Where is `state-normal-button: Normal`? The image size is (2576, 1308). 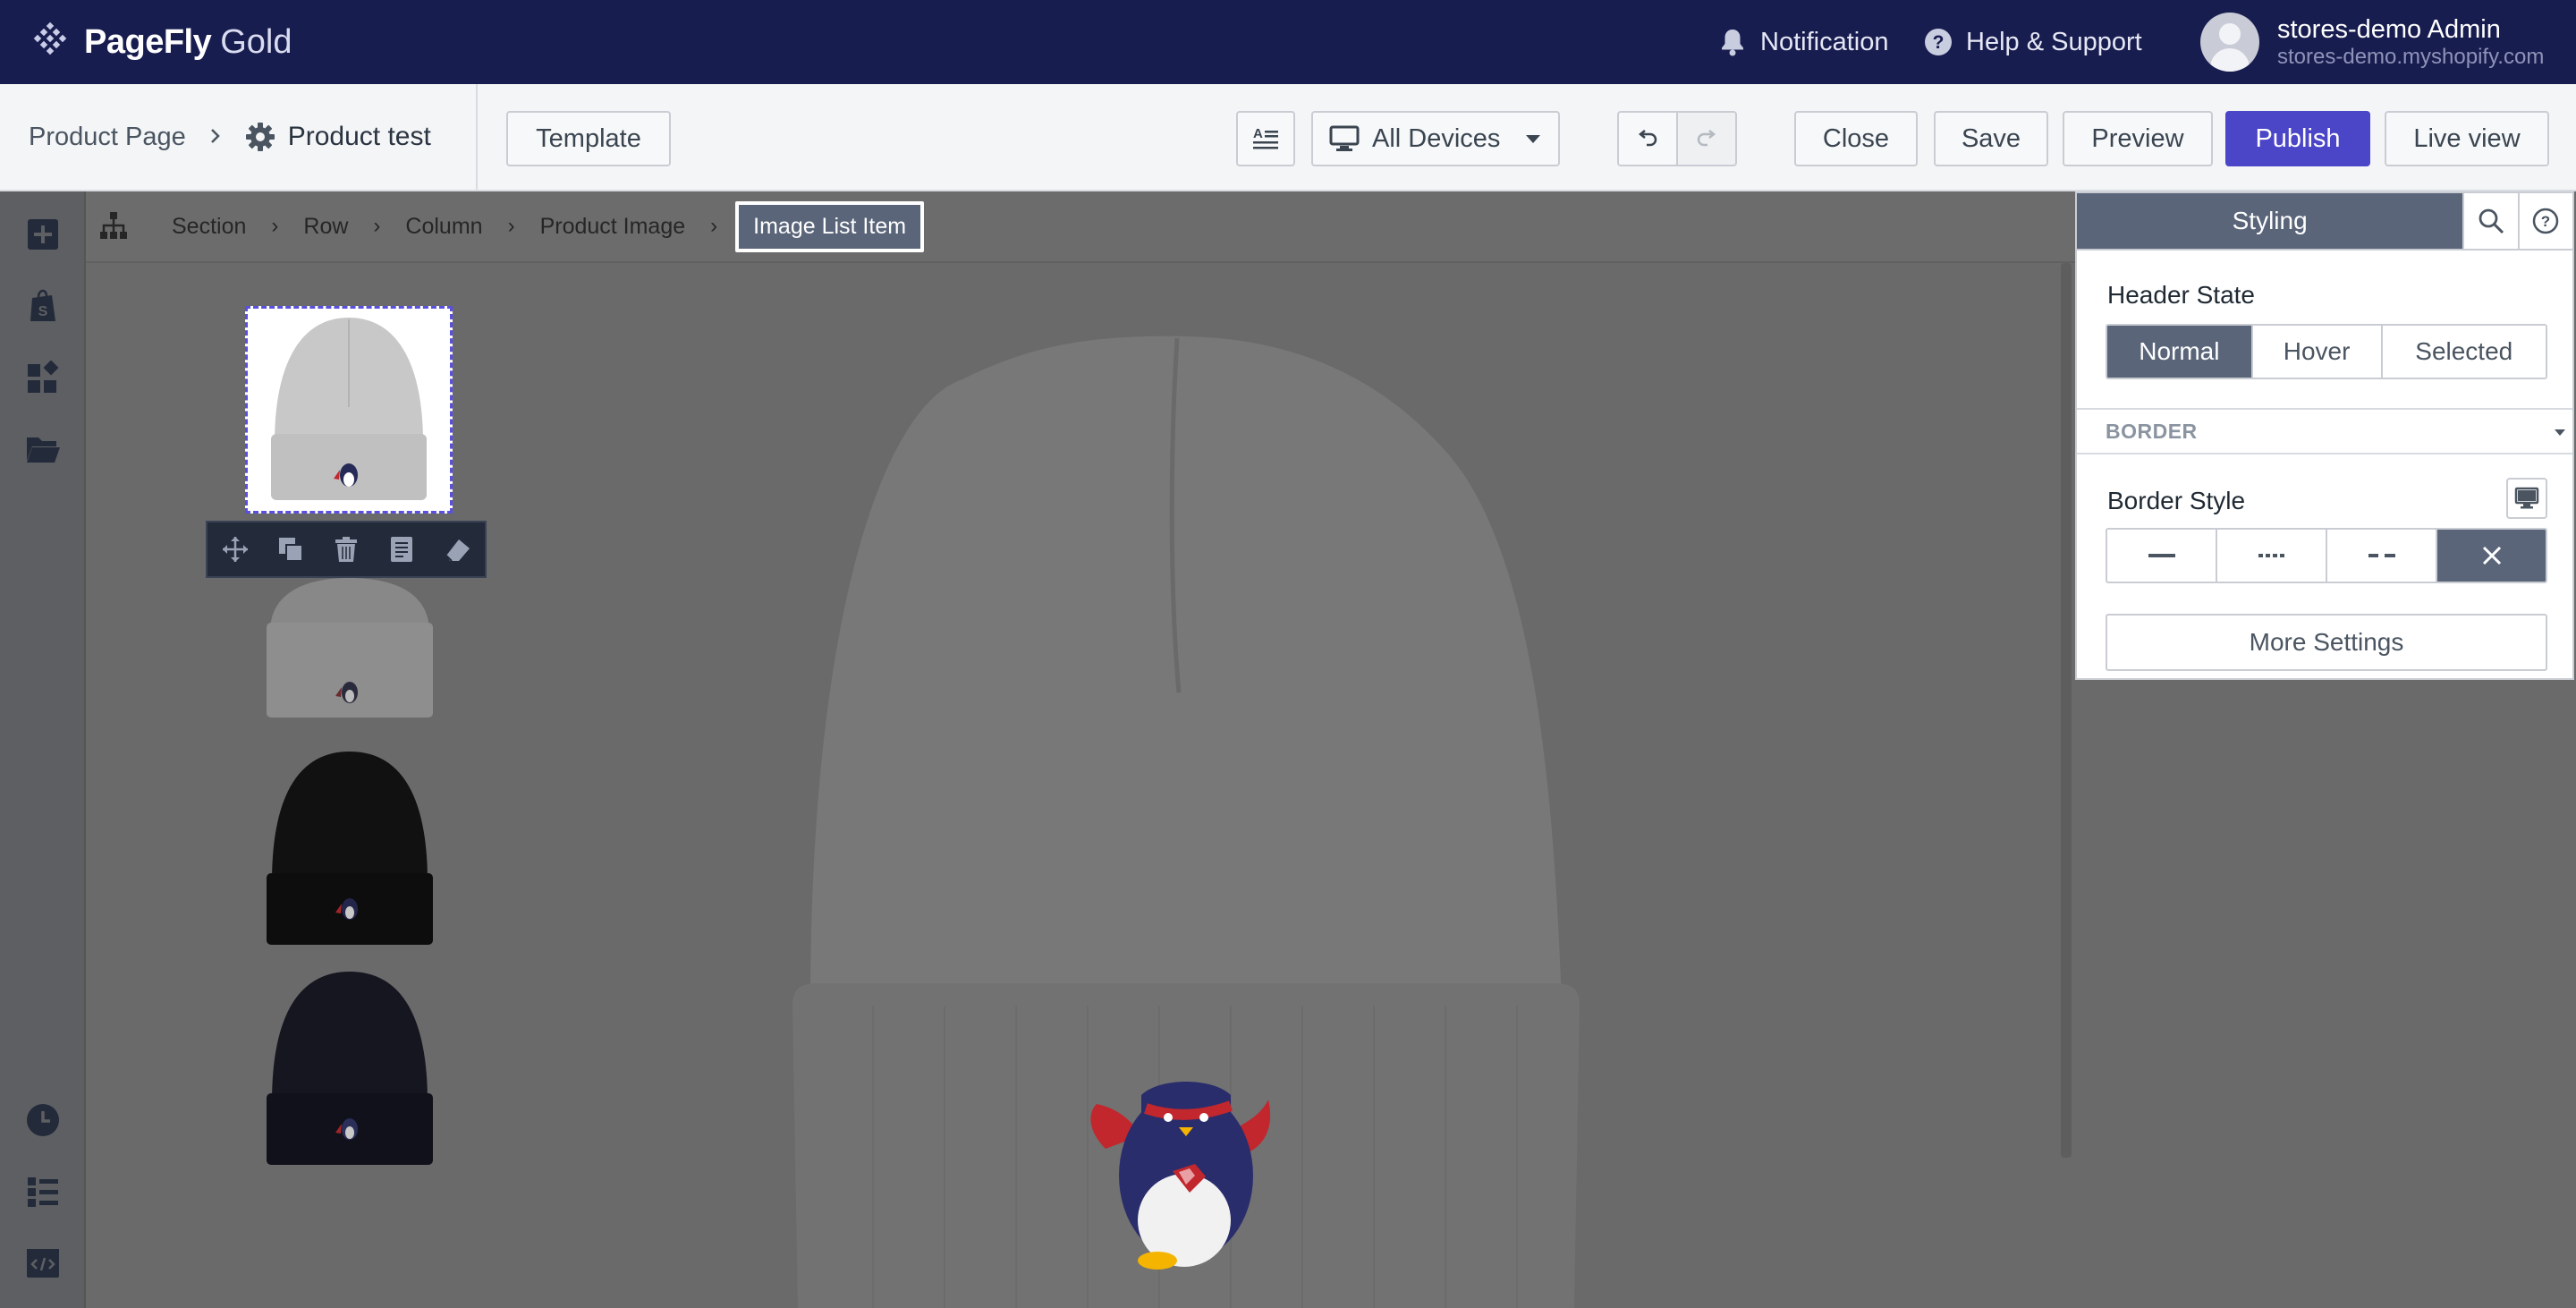 state-normal-button: Normal is located at coordinates (2180, 352).